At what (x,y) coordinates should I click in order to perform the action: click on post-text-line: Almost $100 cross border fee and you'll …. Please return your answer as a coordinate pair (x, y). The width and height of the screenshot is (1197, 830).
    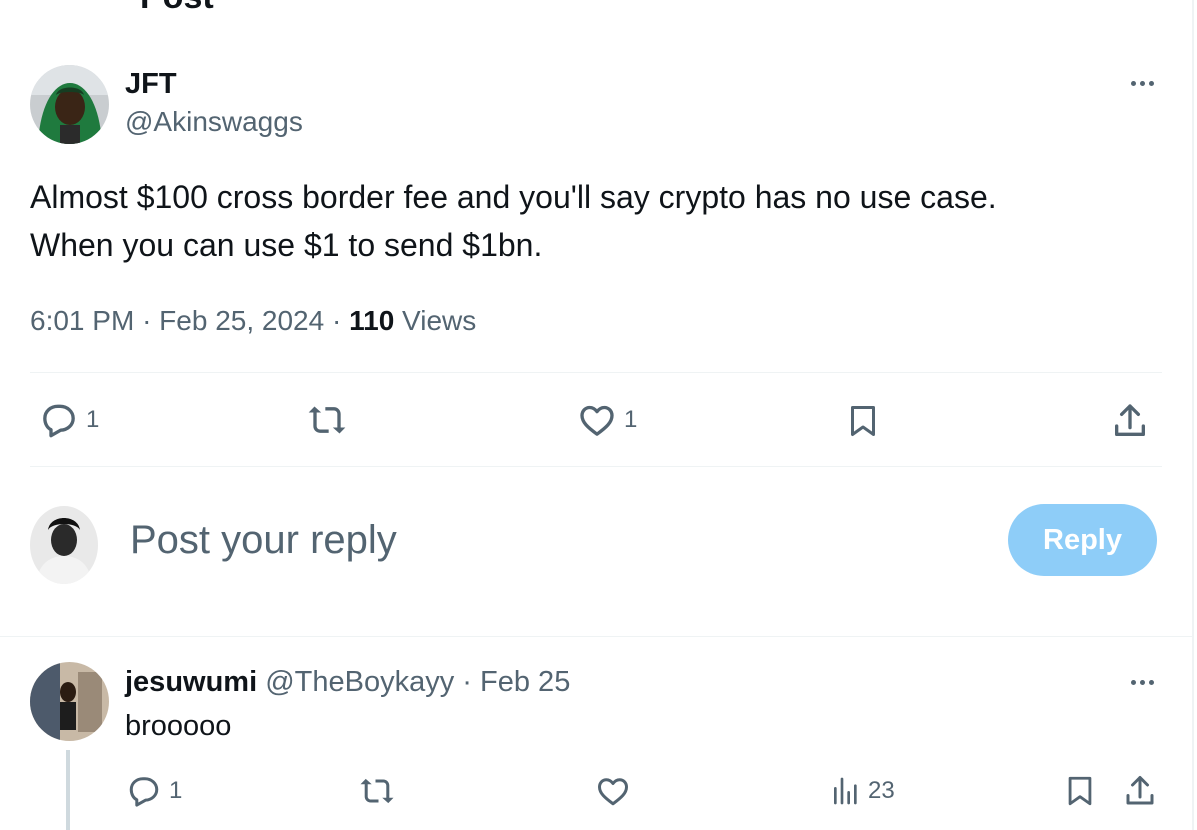
    Looking at the image, I should click on (513, 197).